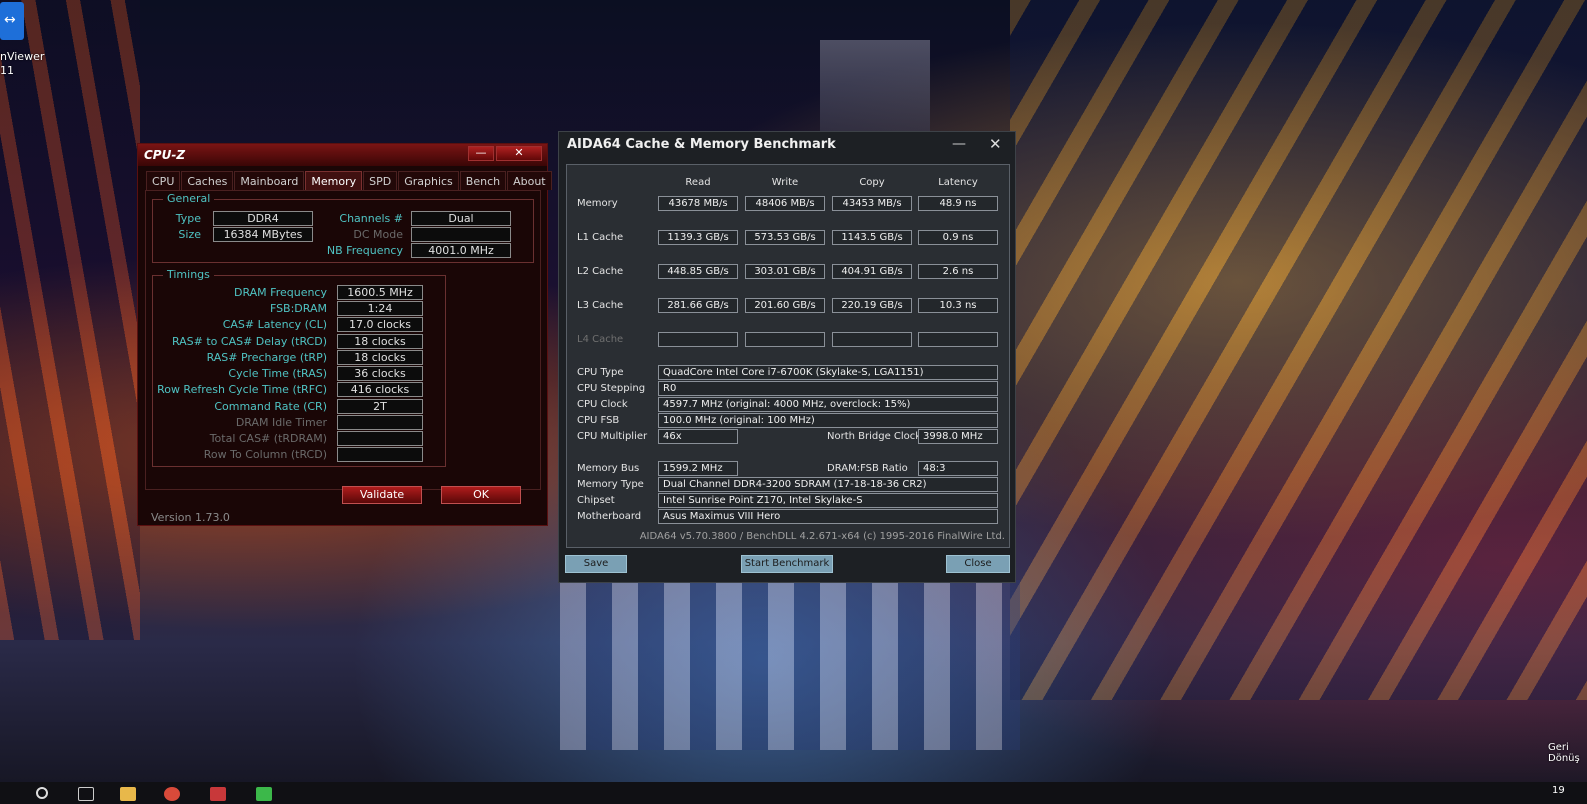  What do you see at coordinates (249, 341) in the screenshot?
I see `timing-label: RAS# to CAS# Delay (tRCD)` at bounding box center [249, 341].